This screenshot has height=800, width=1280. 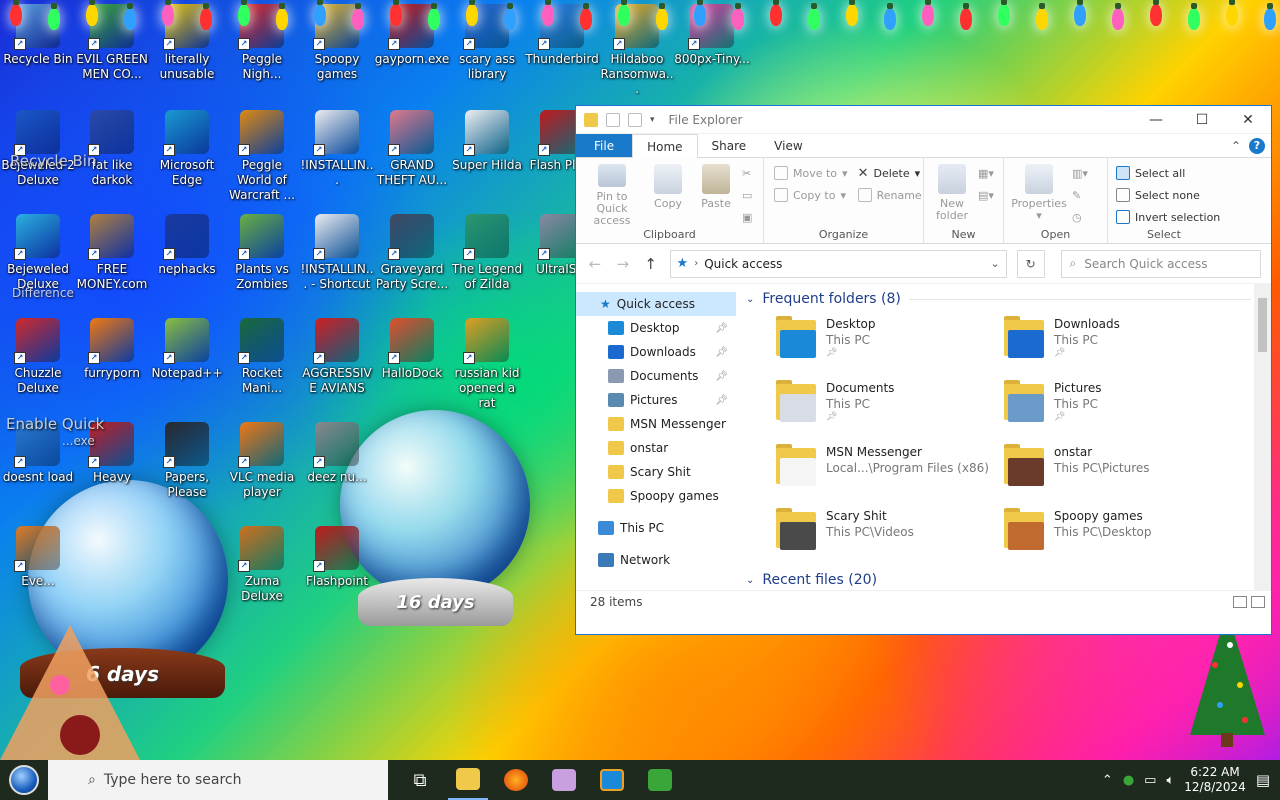 I want to click on easy-access-icon: ▤▾, so click(x=986, y=195).